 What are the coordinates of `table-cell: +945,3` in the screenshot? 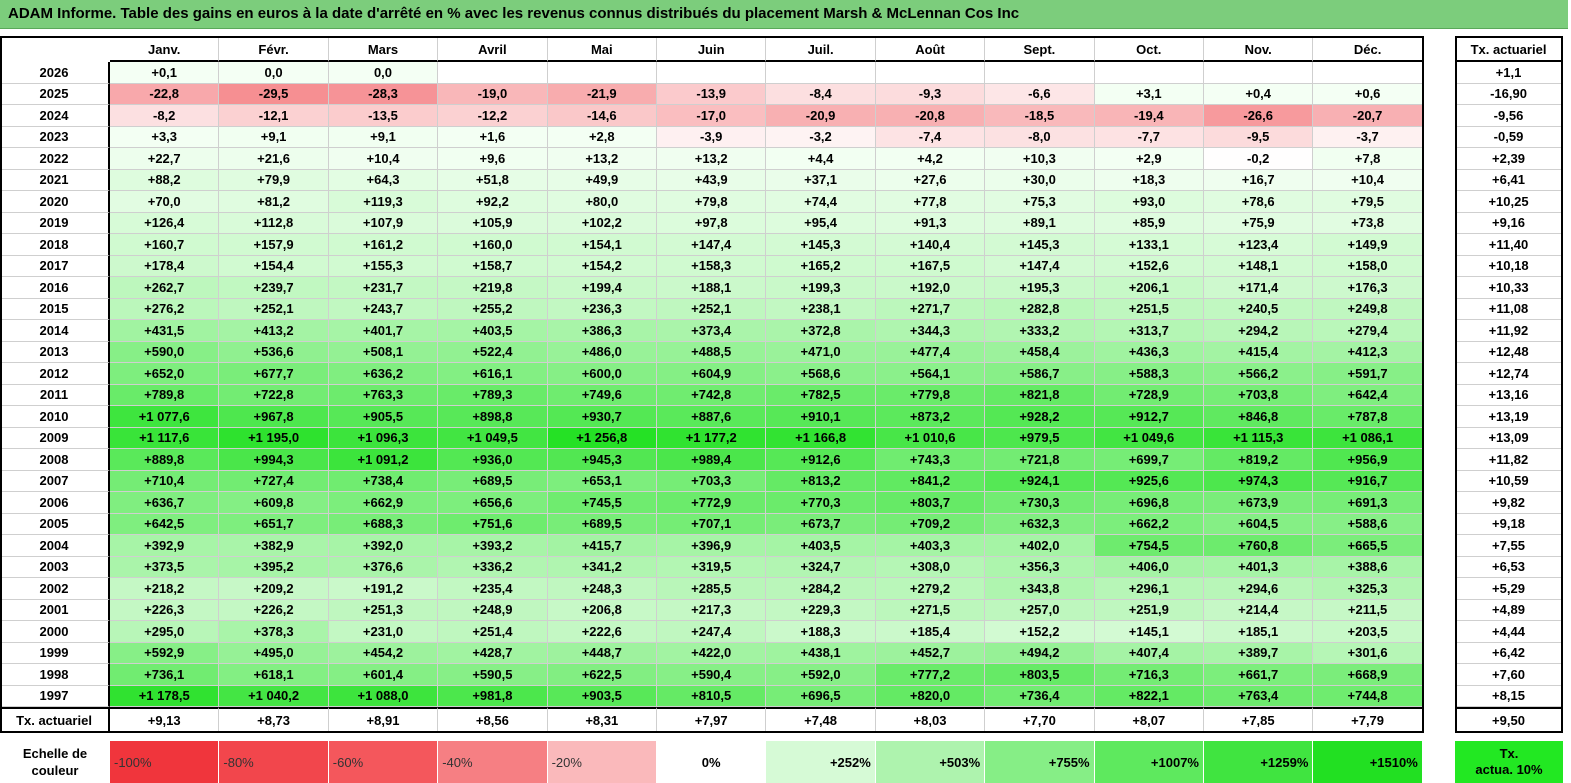 It's located at (602, 460).